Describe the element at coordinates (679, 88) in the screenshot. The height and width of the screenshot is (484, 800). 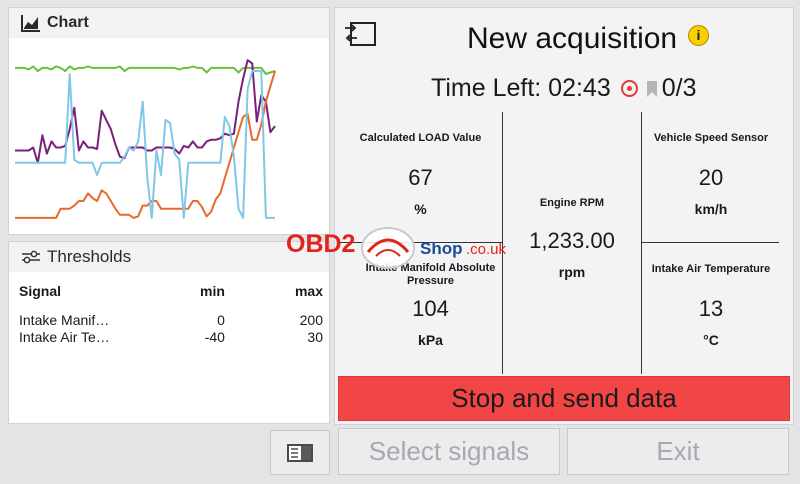
I see `marker-count: 0/3` at that location.